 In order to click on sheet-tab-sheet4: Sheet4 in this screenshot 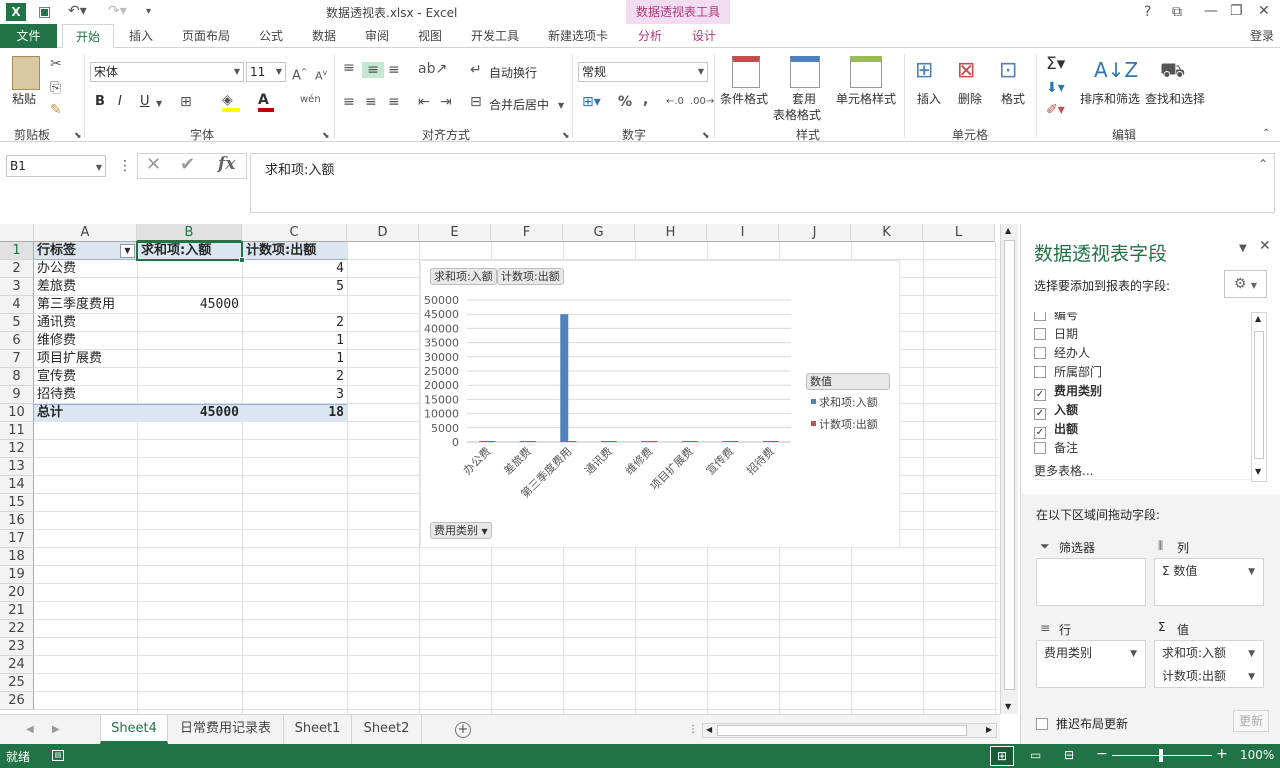, I will do `click(134, 729)`.